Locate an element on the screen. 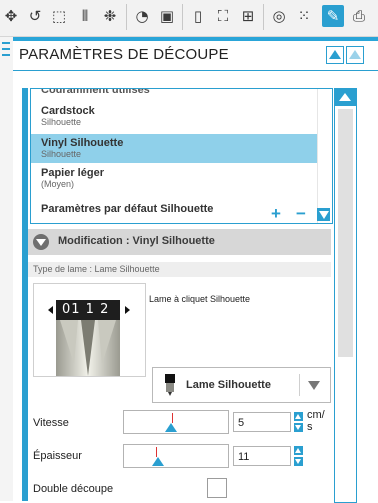 Image resolution: width=378 pixels, height=503 pixels. panel-left-rail is located at coordinates (25, 294).